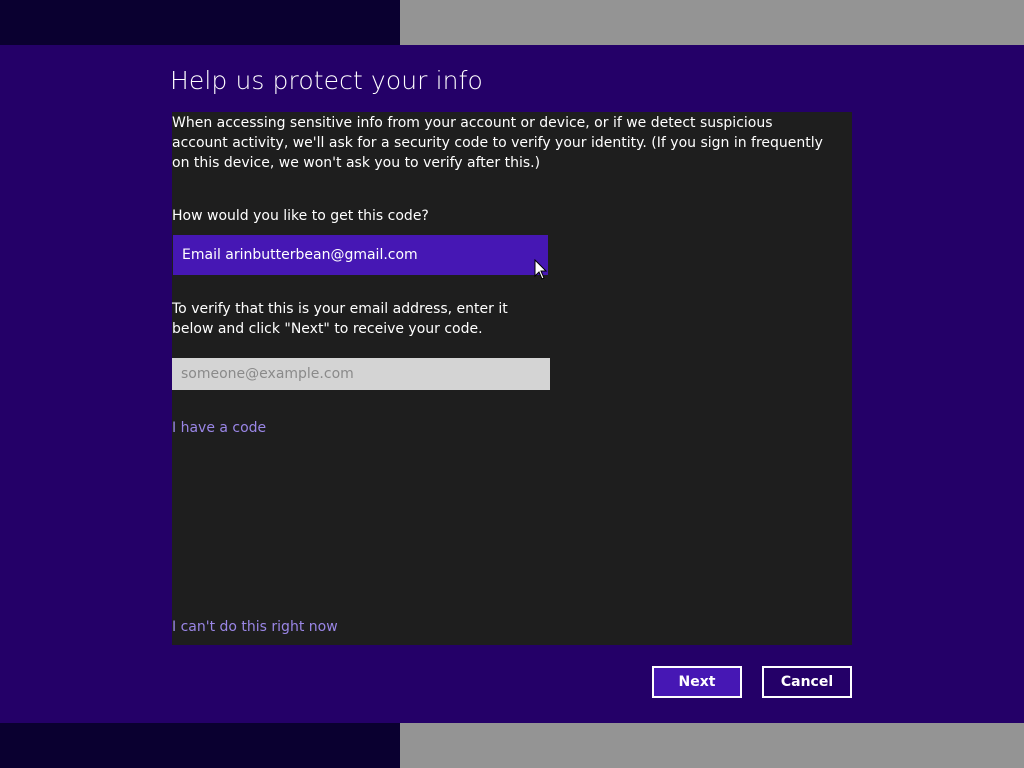 The height and width of the screenshot is (768, 1024). What do you see at coordinates (200, 745) in the screenshot?
I see `background-bottom-left` at bounding box center [200, 745].